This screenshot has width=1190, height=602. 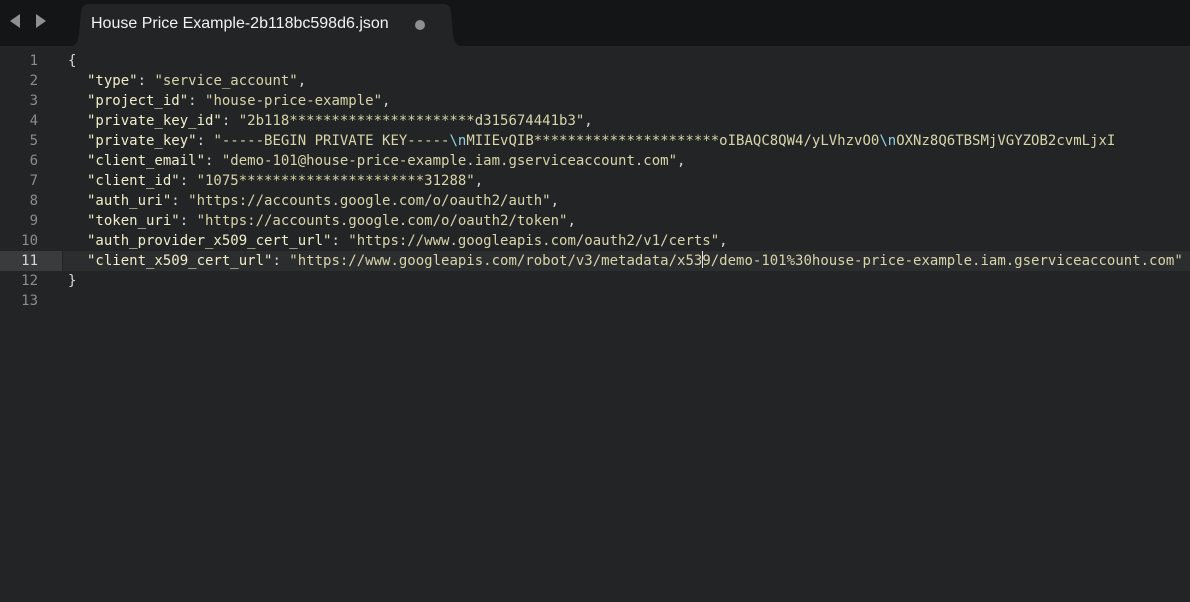 What do you see at coordinates (626, 61) in the screenshot?
I see `code-line: {` at bounding box center [626, 61].